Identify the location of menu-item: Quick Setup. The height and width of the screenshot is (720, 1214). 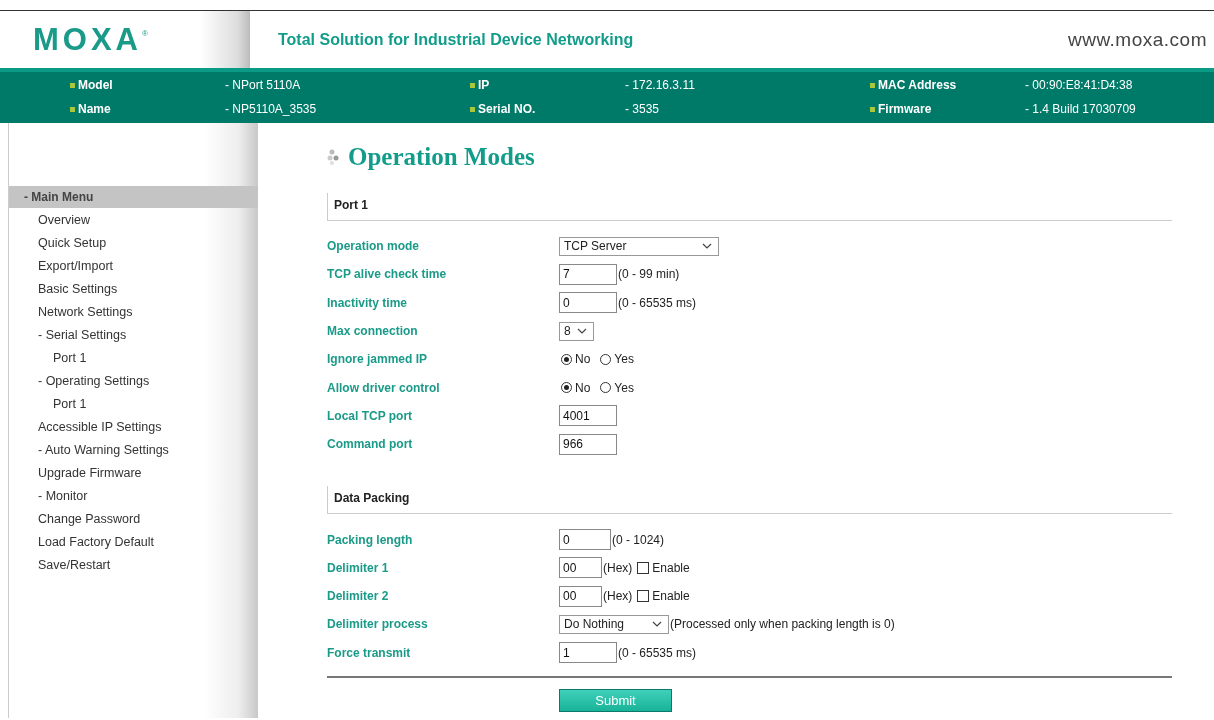
(58, 243).